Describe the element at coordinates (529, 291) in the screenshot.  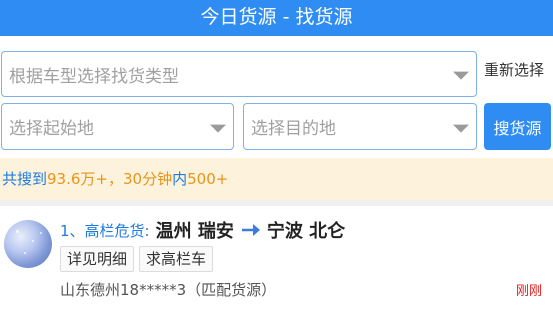
I see `post-time: 刚刚` at that location.